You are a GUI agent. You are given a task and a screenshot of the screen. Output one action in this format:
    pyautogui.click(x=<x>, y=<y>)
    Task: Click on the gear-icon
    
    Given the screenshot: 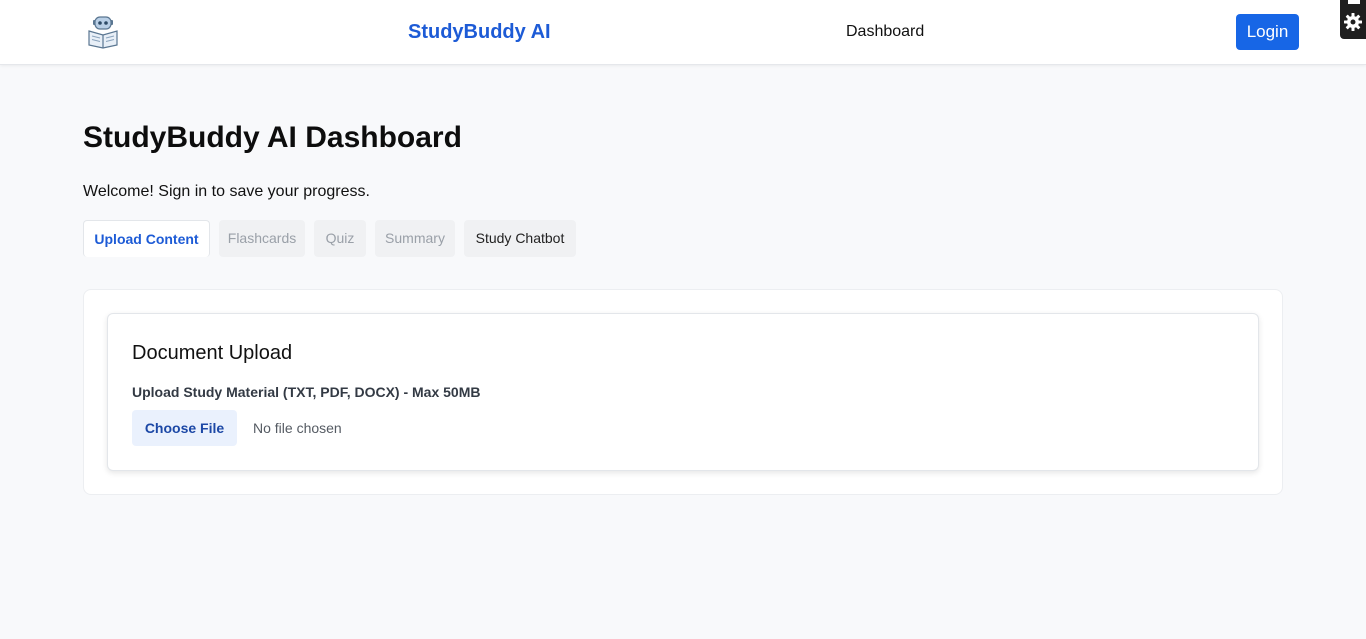 What is the action you would take?
    pyautogui.click(x=1353, y=22)
    